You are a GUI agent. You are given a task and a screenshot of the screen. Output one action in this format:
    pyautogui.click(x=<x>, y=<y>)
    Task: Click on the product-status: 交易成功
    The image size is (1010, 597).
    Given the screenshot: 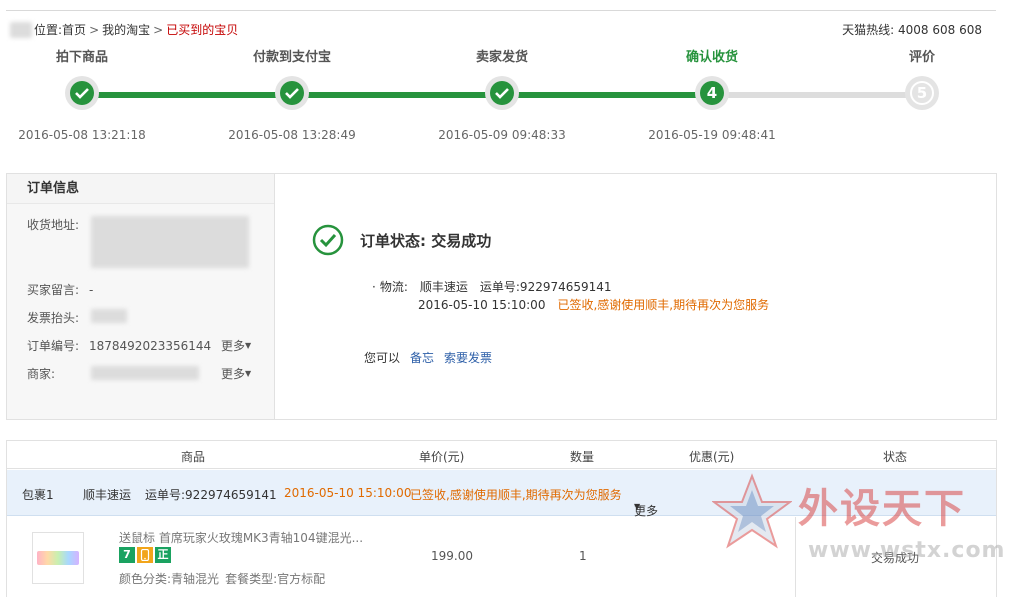 What is the action you would take?
    pyautogui.click(x=895, y=558)
    